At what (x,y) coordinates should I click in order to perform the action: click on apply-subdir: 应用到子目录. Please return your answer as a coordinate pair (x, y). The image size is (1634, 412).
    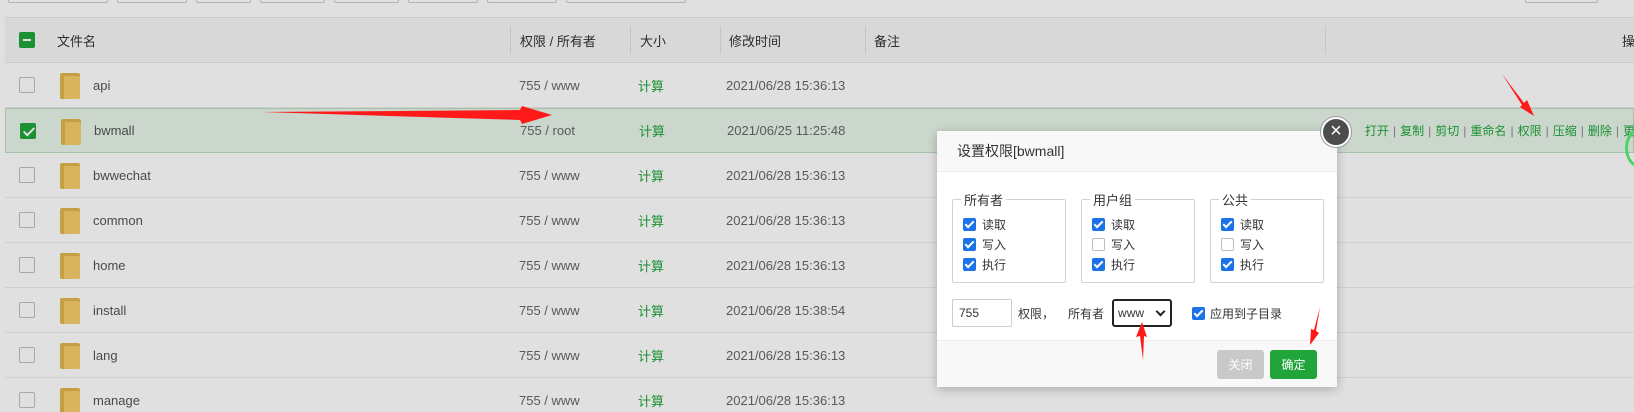
    Looking at the image, I should click on (1237, 313).